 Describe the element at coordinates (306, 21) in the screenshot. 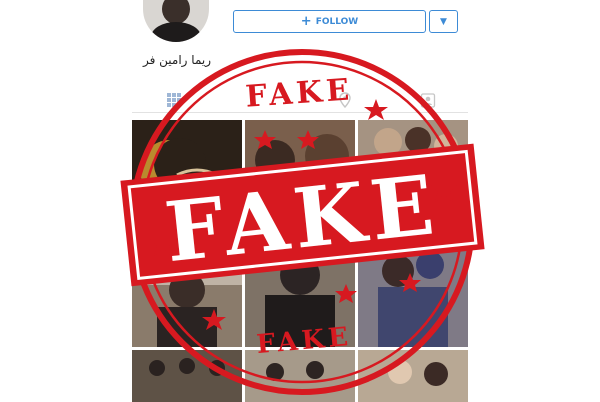

I see `plus-icon: +` at that location.